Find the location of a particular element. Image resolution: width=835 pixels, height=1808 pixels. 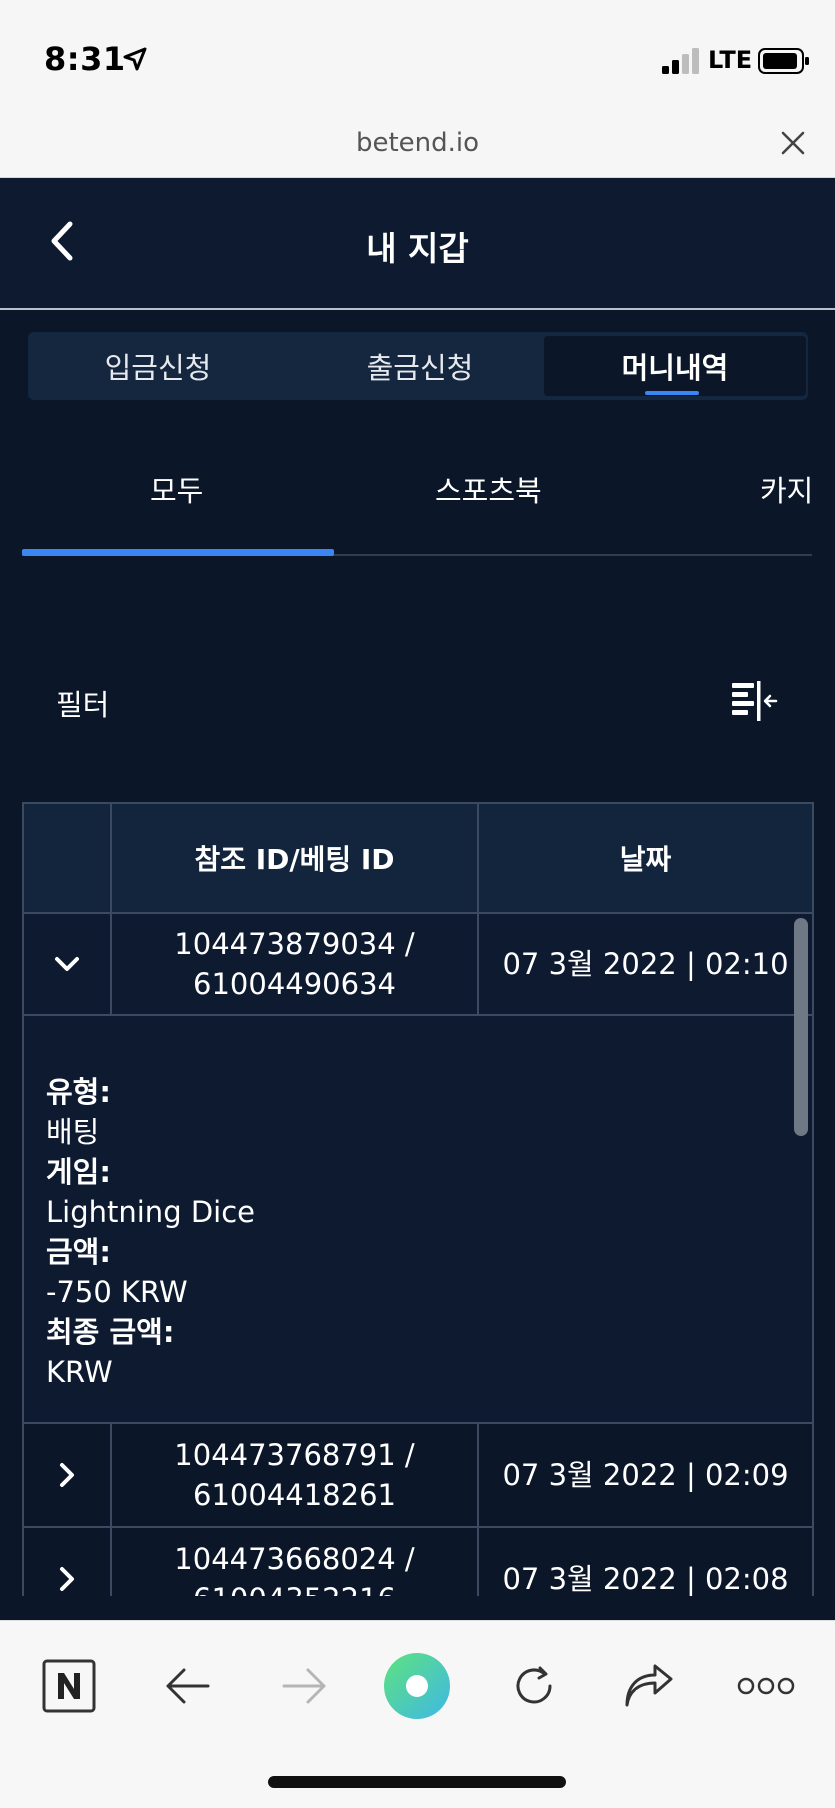

browser-back-button is located at coordinates (187, 1686).